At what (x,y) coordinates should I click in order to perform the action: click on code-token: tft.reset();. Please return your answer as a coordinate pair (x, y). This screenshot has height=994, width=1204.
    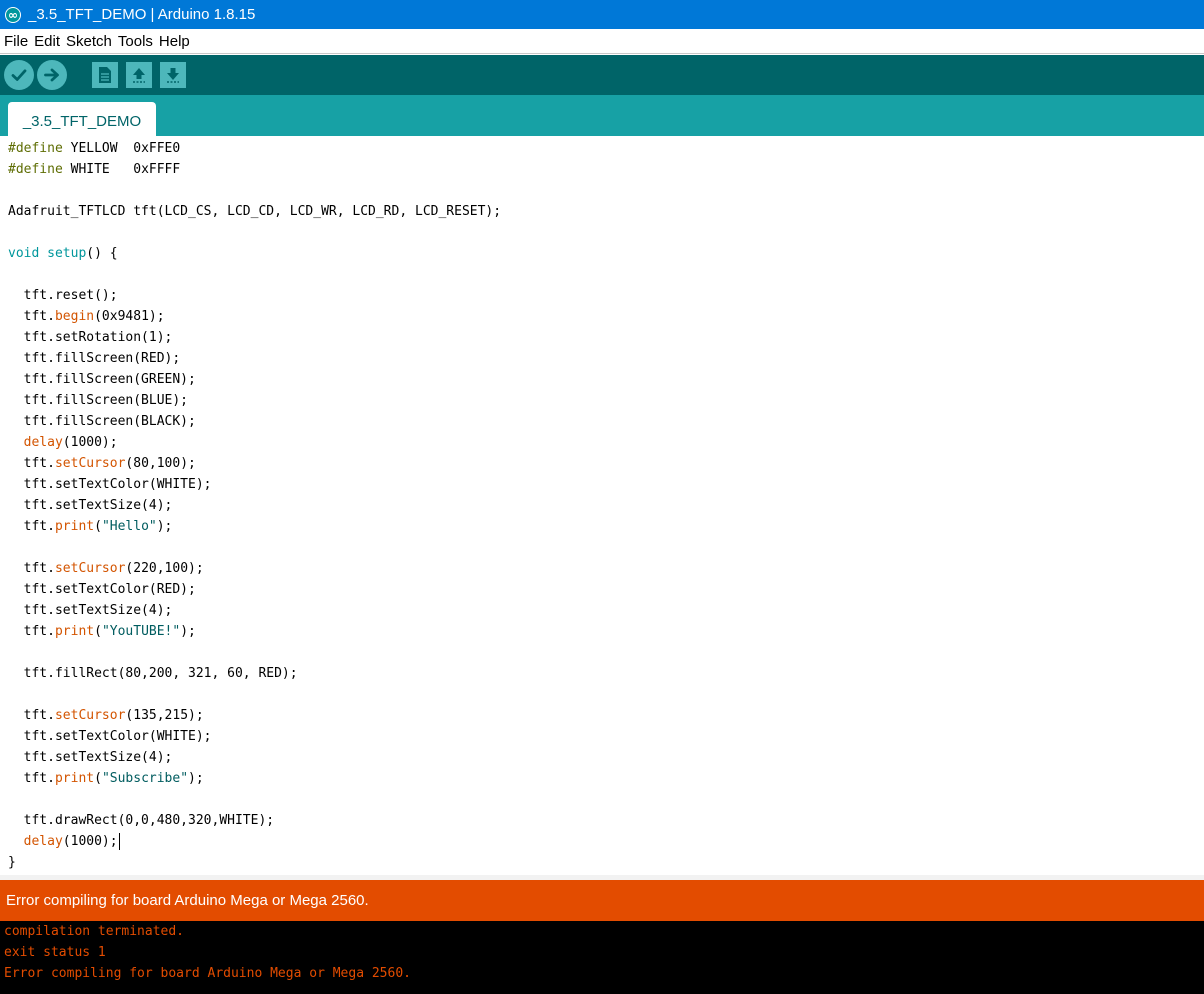
    Looking at the image, I should click on (63, 295).